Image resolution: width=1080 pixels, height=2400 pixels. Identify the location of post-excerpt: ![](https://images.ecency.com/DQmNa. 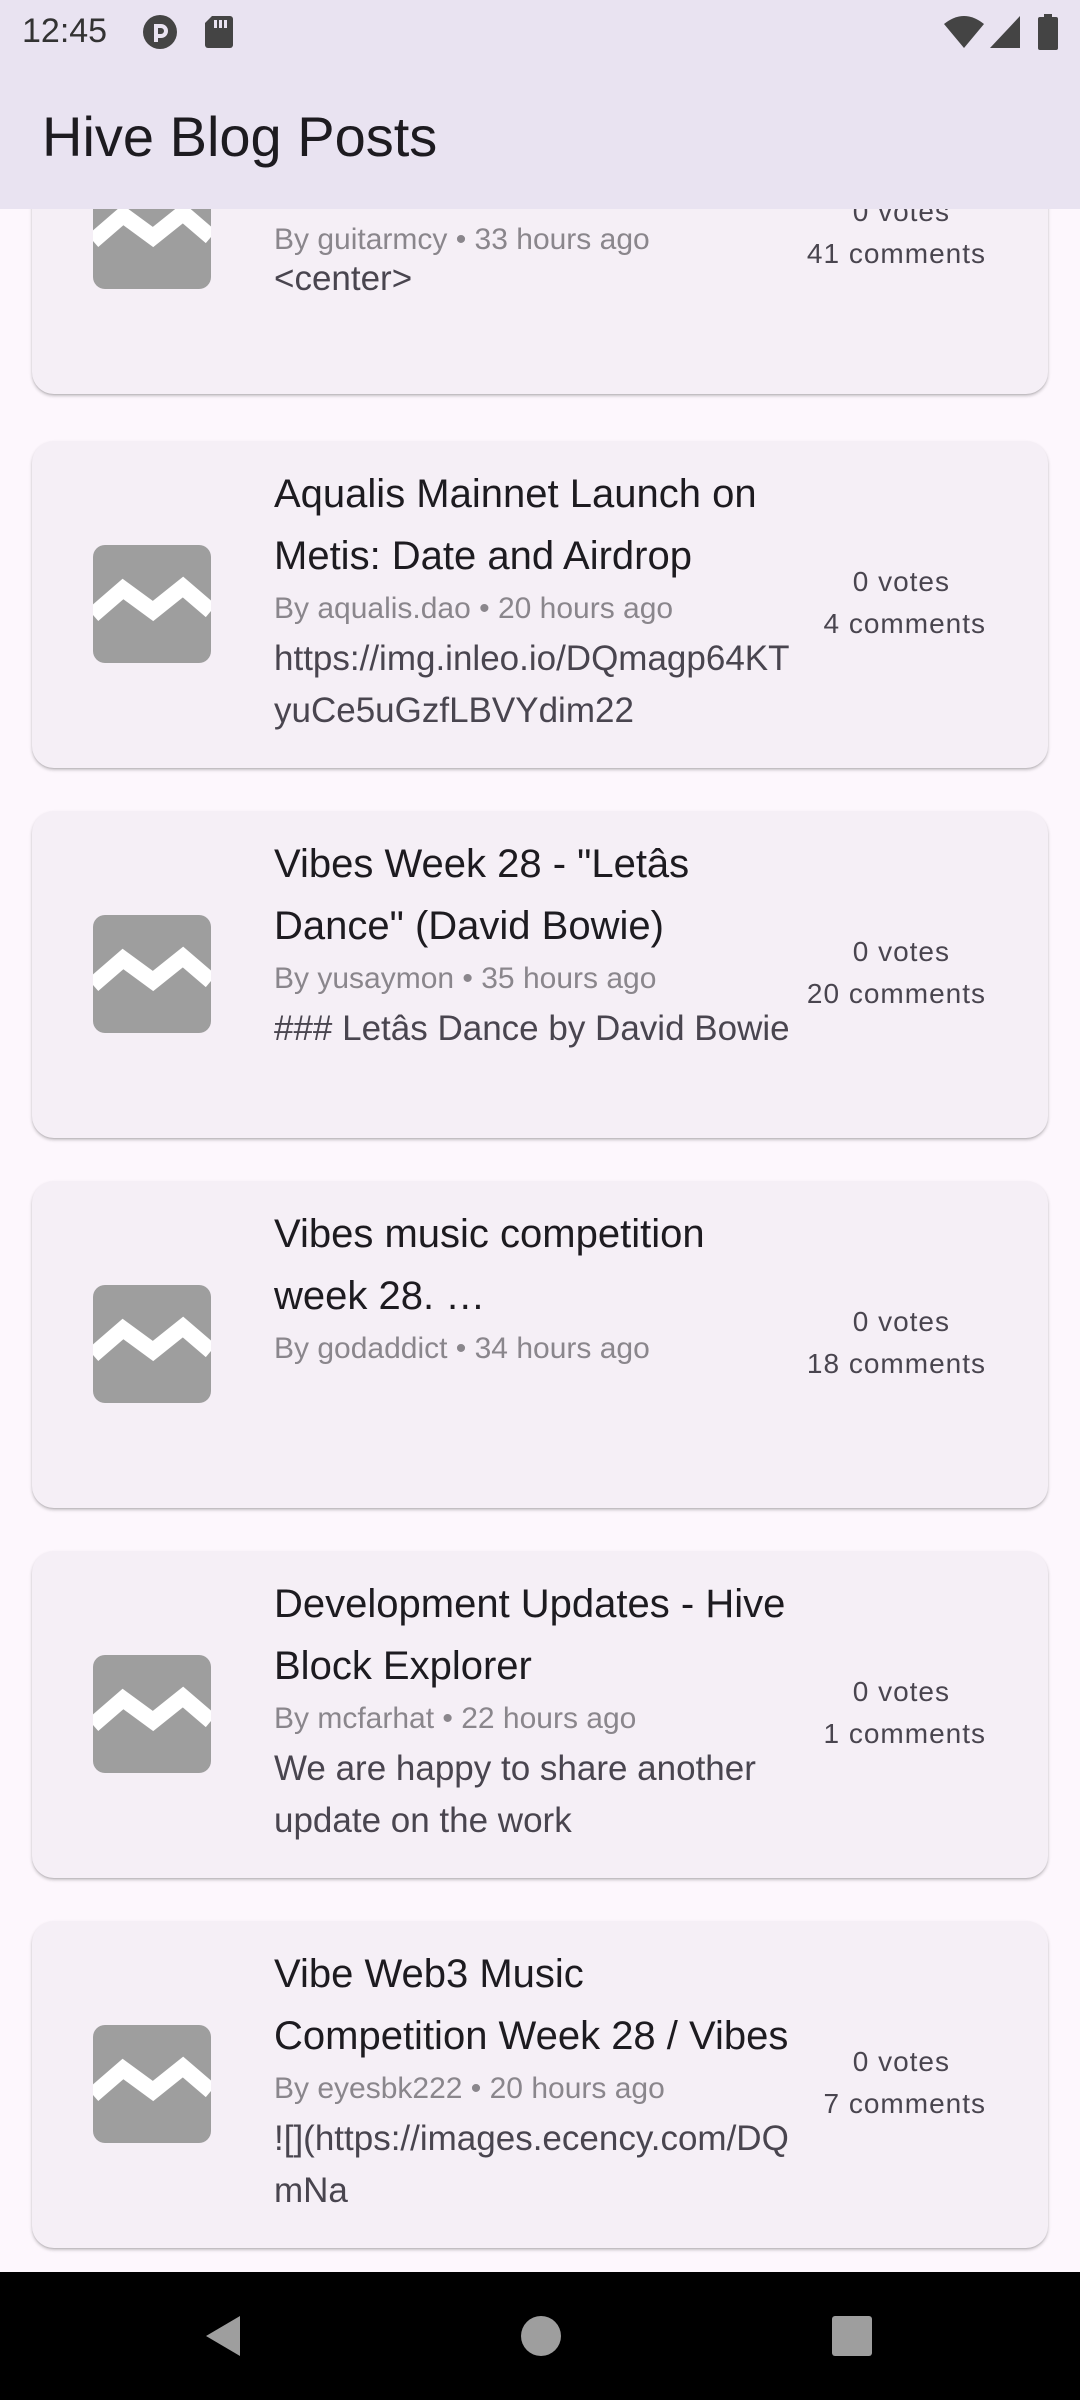
(531, 2164).